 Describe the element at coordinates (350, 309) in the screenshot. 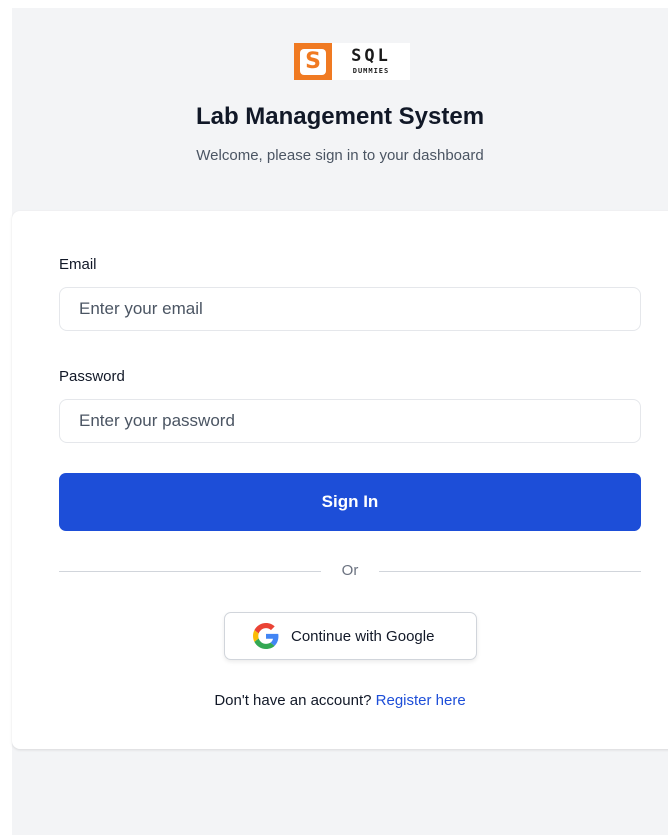

I see `email-field` at that location.